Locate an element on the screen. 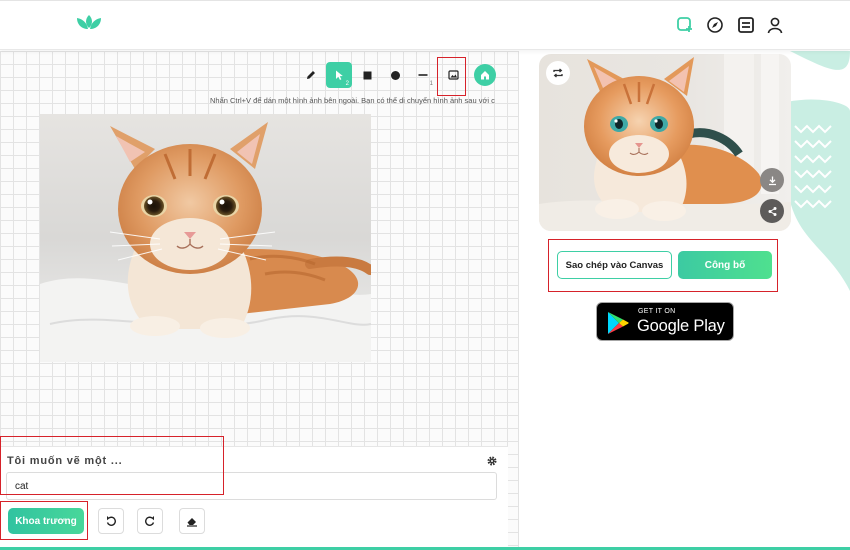  rectangle-icon is located at coordinates (367, 75).